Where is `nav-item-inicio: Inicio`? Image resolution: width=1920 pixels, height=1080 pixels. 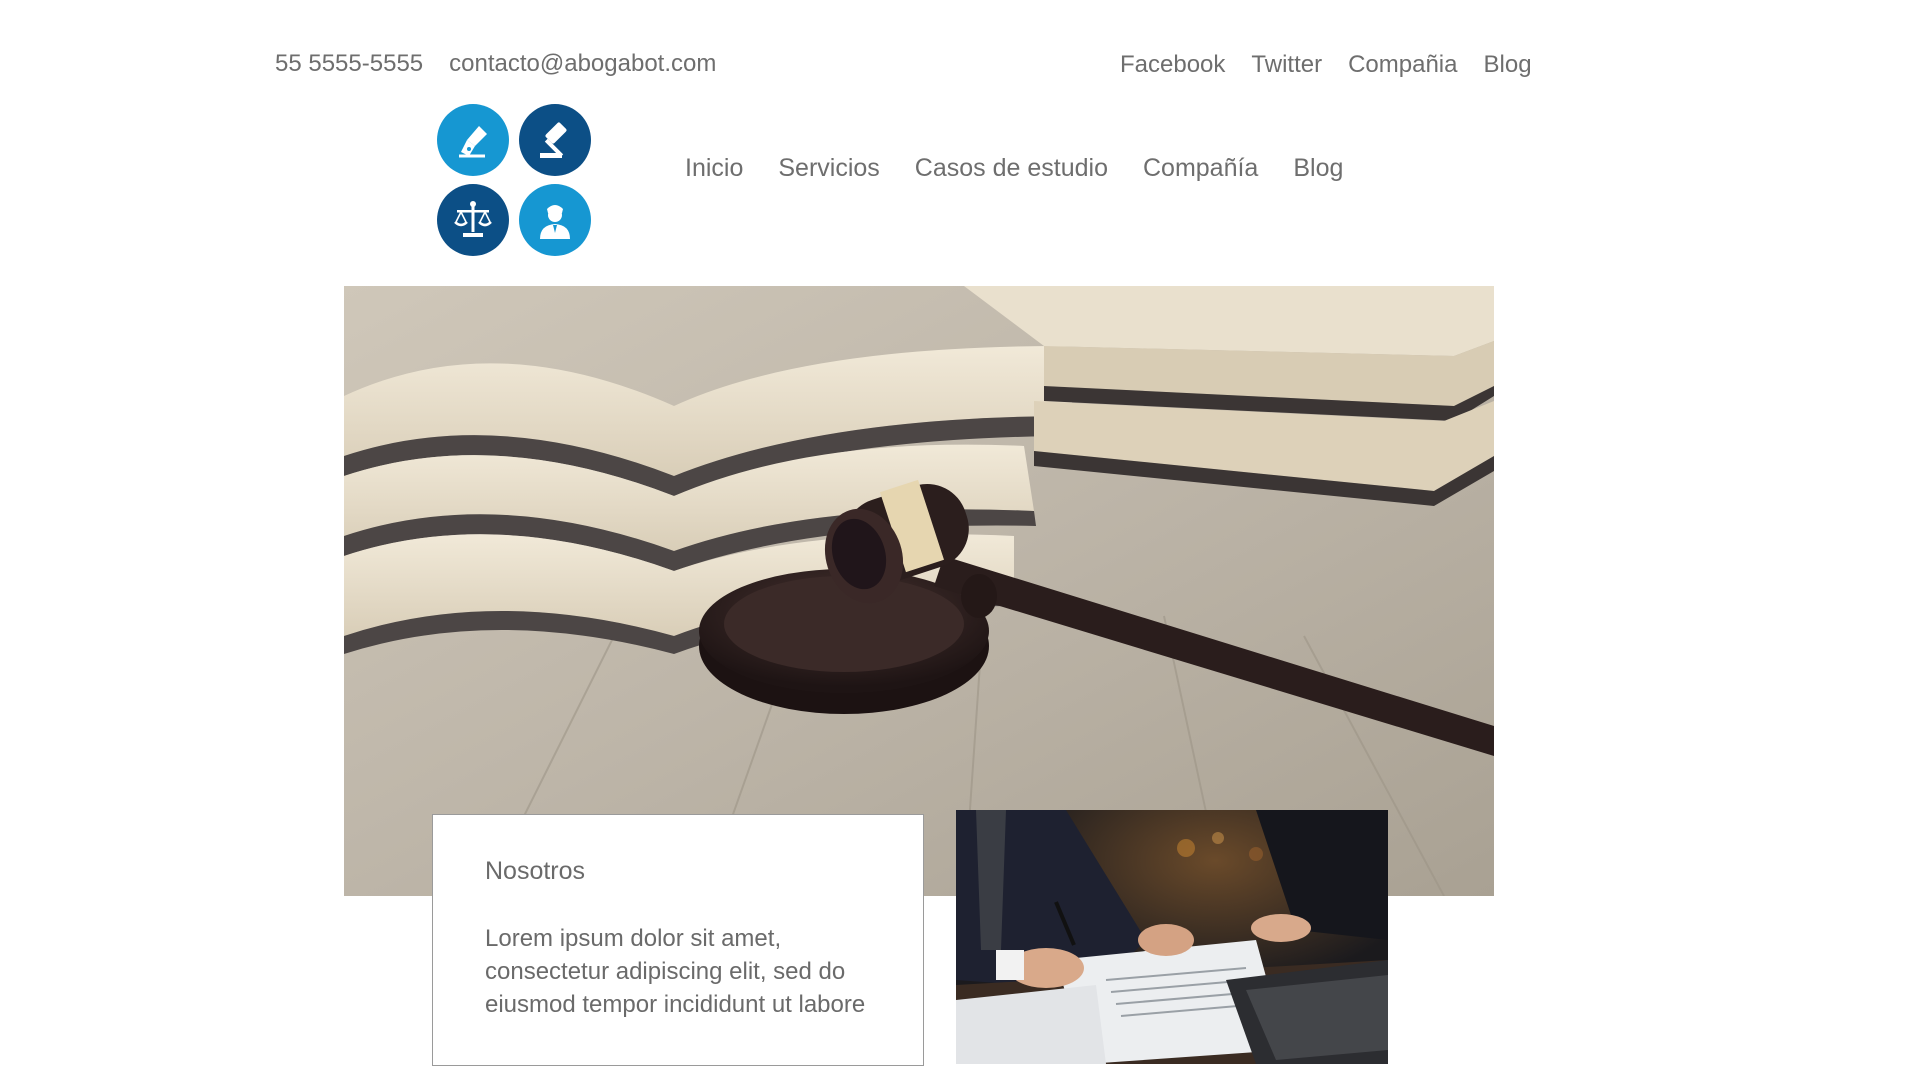 nav-item-inicio: Inicio is located at coordinates (714, 168).